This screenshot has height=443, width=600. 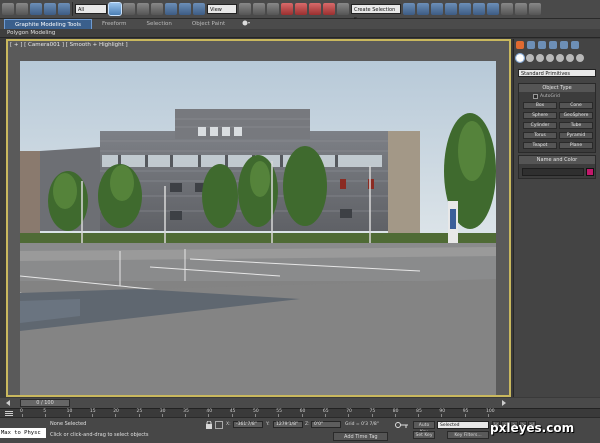 I want to click on tube-button: Tube, so click(x=576, y=125).